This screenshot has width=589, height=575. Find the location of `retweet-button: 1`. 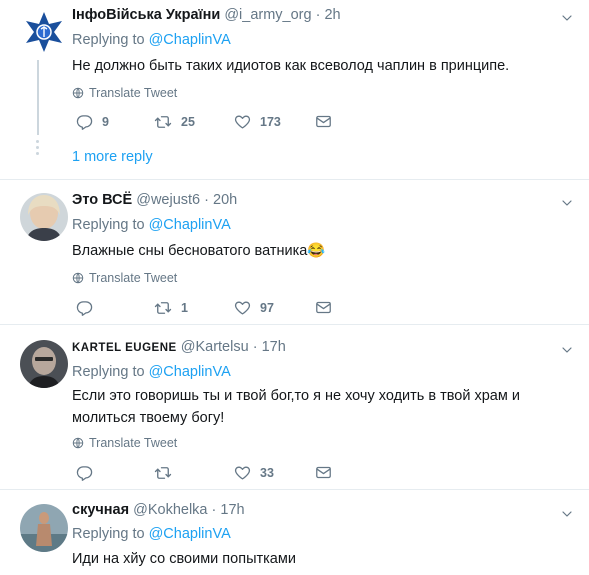

retweet-button: 1 is located at coordinates (171, 308).